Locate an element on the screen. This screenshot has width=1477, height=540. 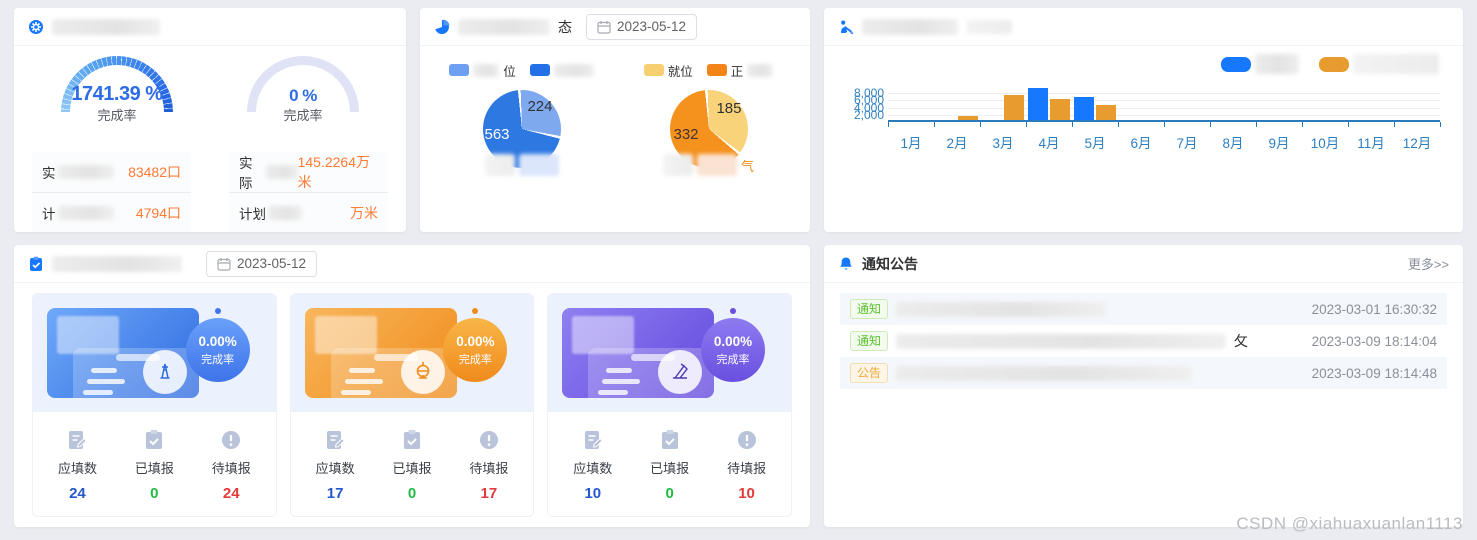
notice-row: 通知 攵 2023-03-09 18:14:04 is located at coordinates (1143, 341).